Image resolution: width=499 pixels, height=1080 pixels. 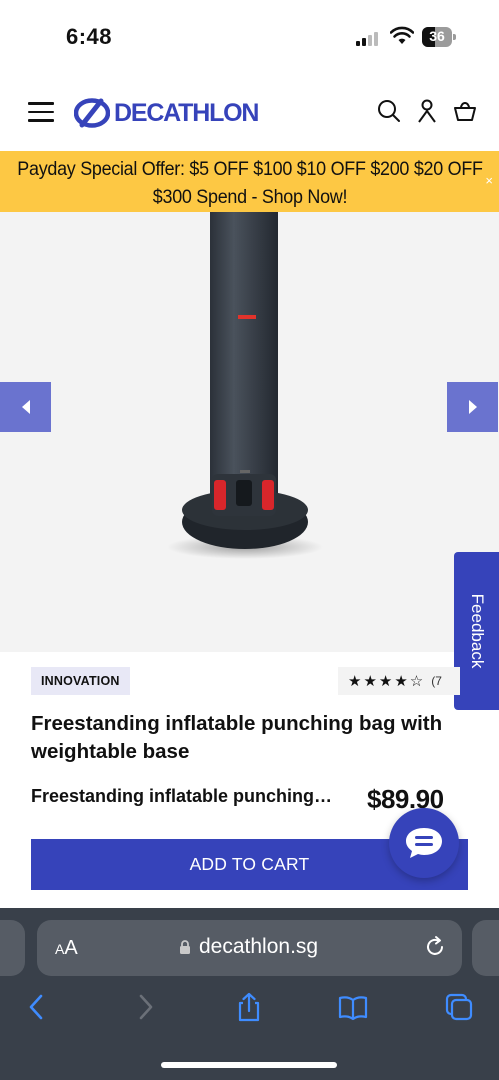 I want to click on next-tab-preview, so click(x=485, y=948).